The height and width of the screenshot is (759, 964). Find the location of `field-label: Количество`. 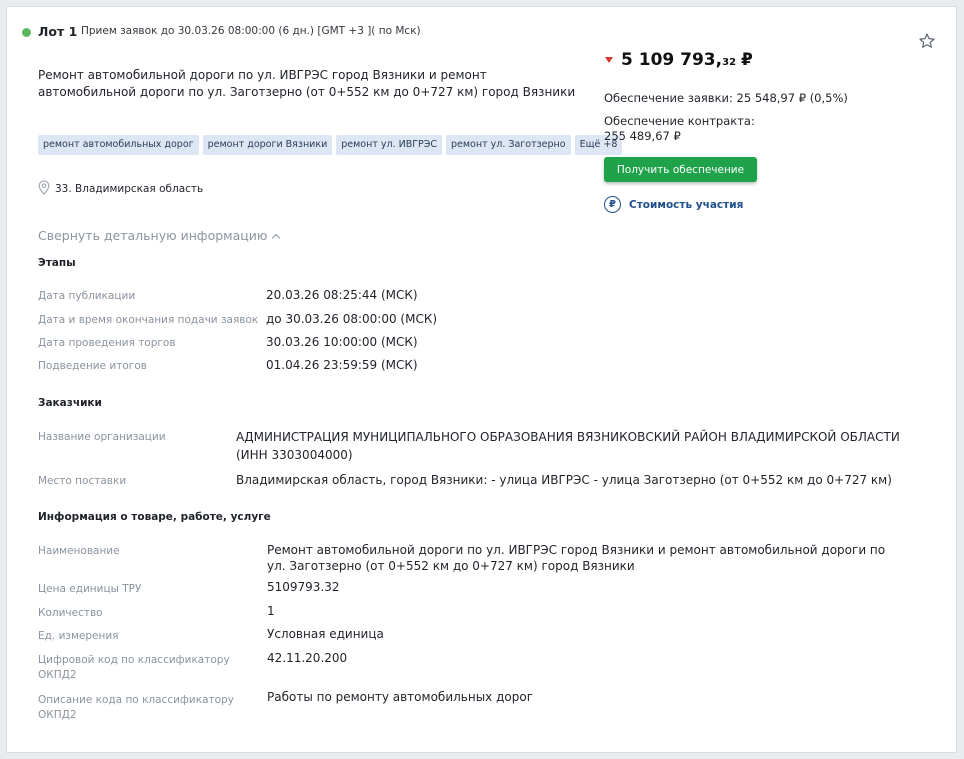

field-label: Количество is located at coordinates (70, 613).